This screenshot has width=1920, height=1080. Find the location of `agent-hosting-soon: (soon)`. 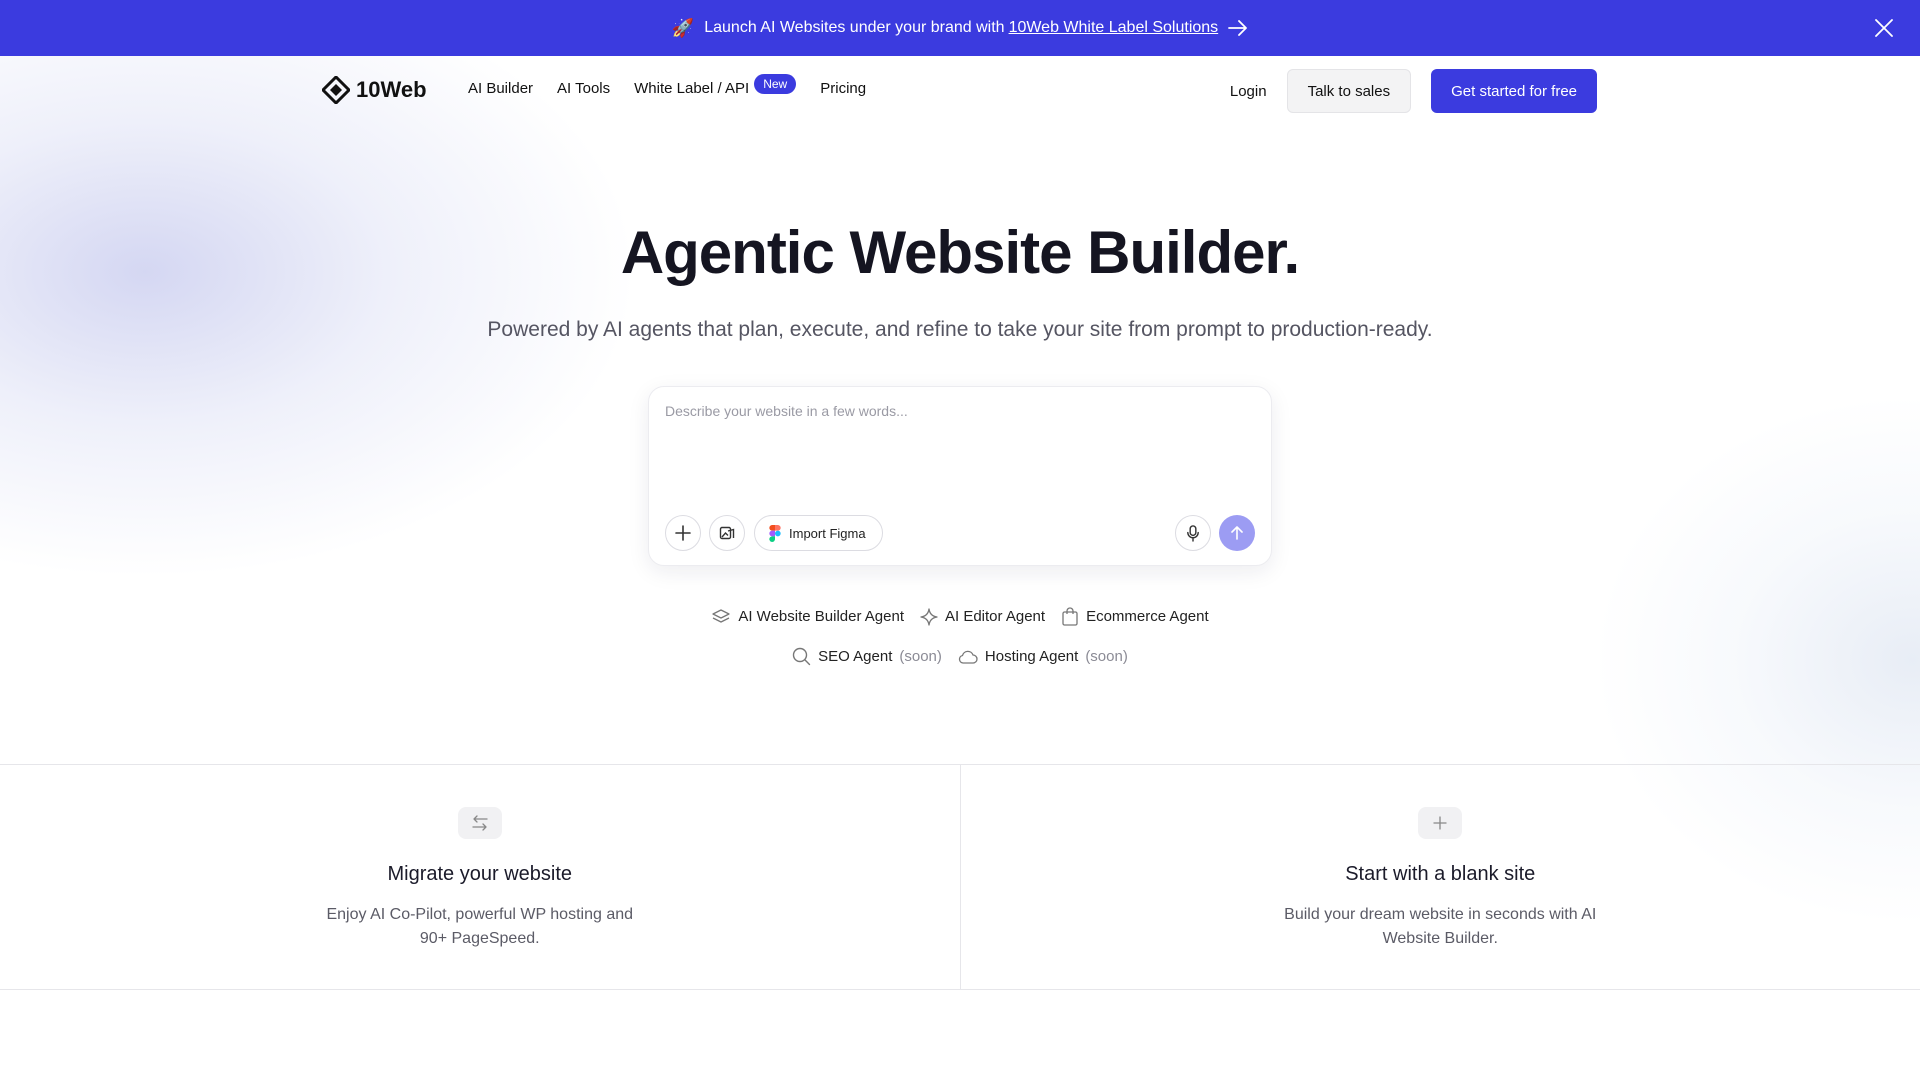

agent-hosting-soon: (soon) is located at coordinates (1106, 656).